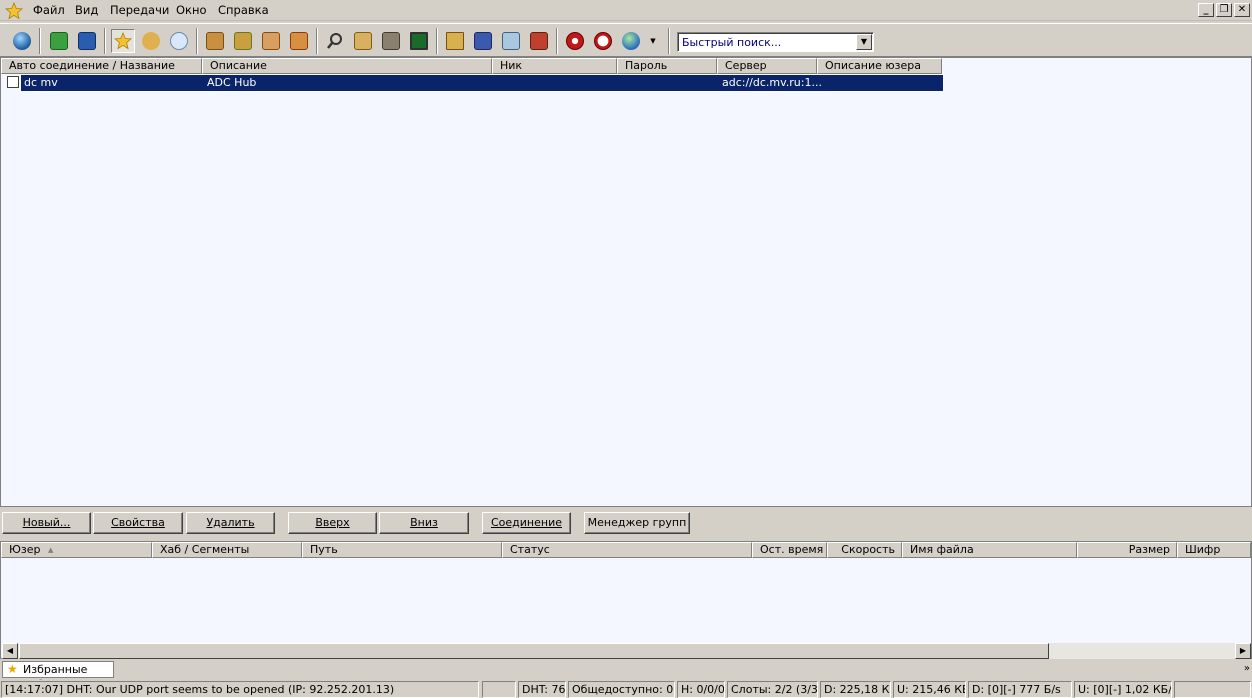  I want to click on star-icon: ★, so click(12, 669).